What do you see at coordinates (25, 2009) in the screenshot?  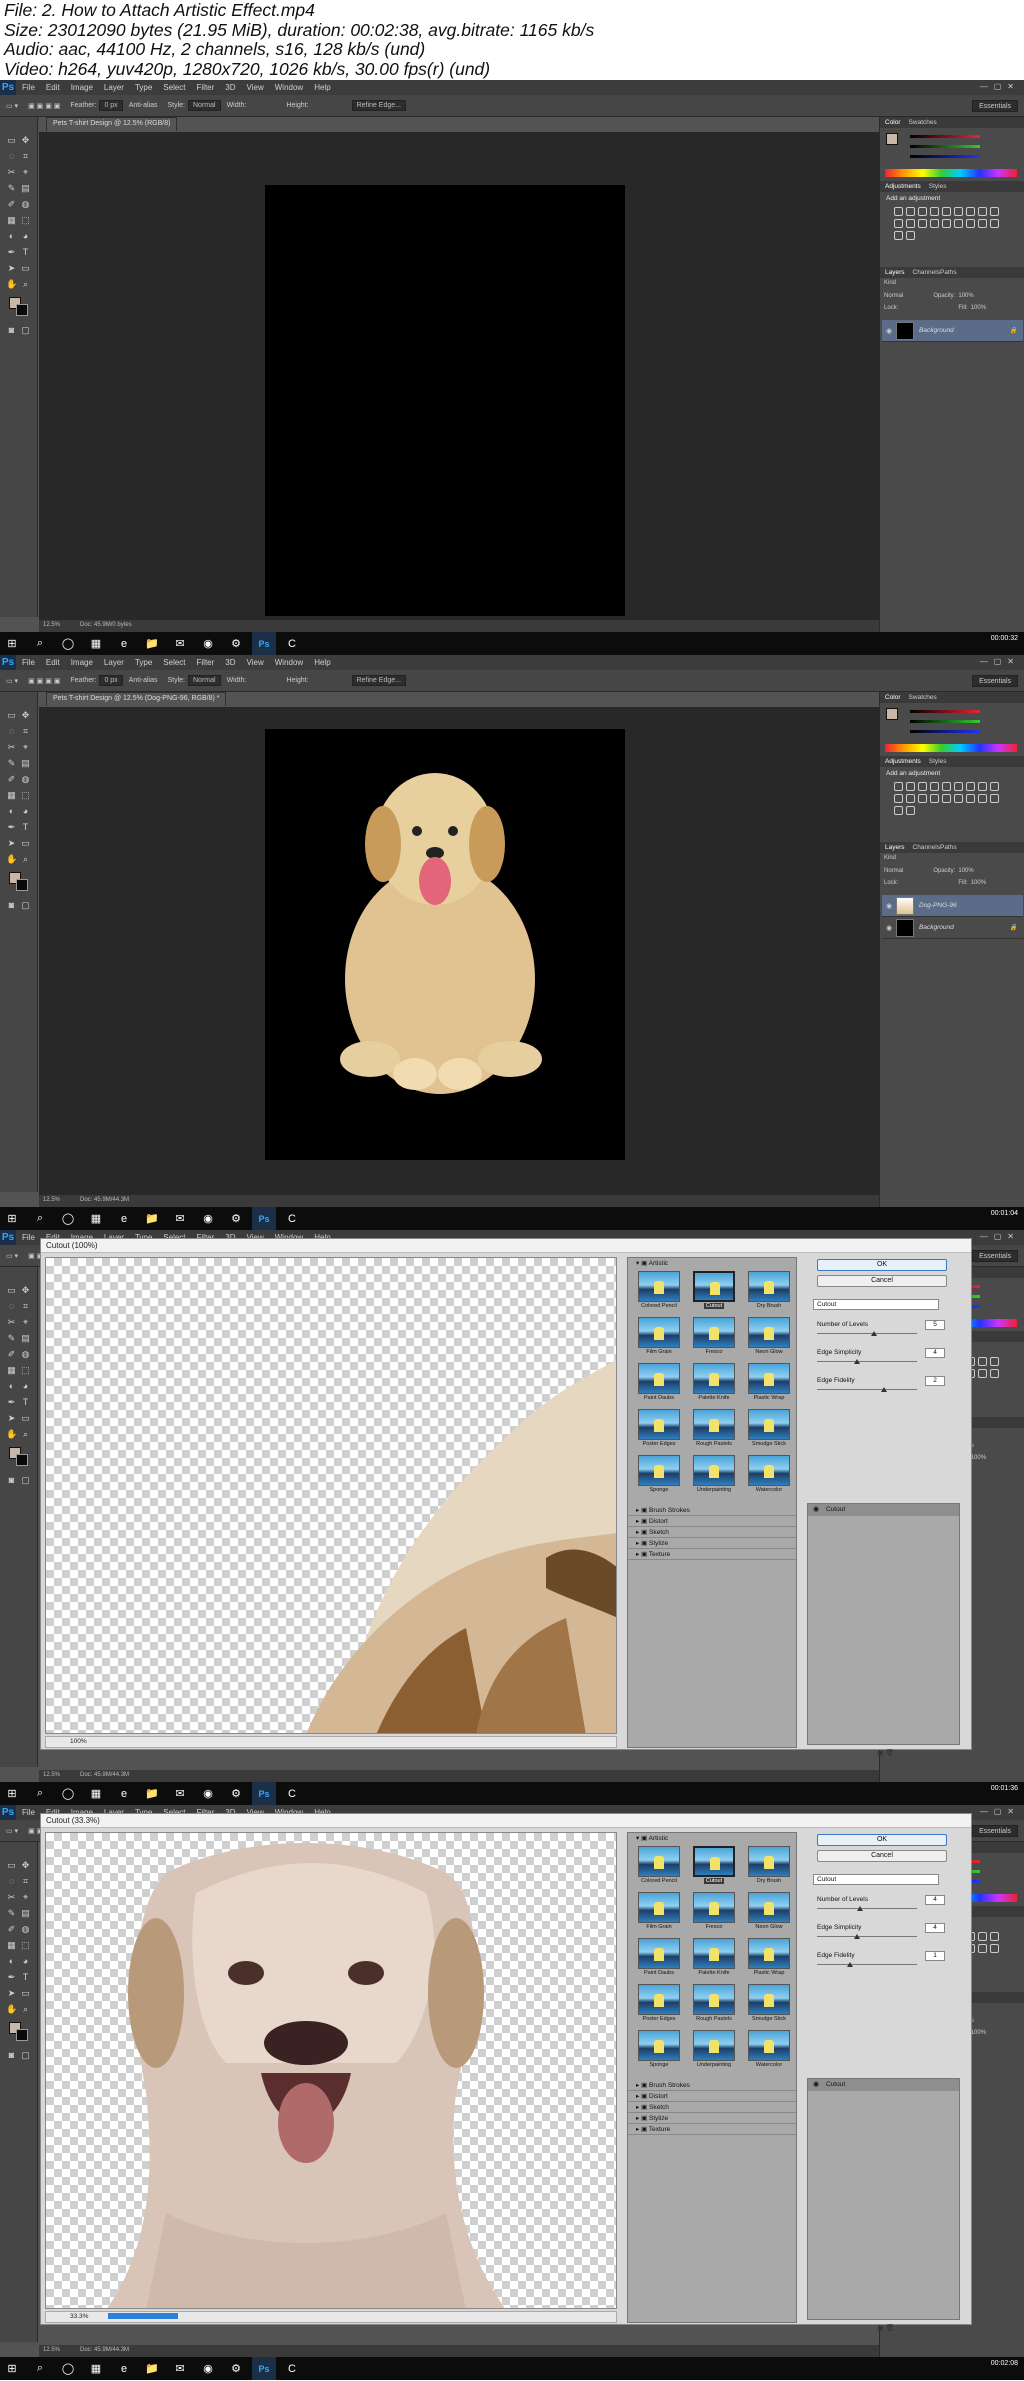 I see `zoom-tool-icon: ⌕` at bounding box center [25, 2009].